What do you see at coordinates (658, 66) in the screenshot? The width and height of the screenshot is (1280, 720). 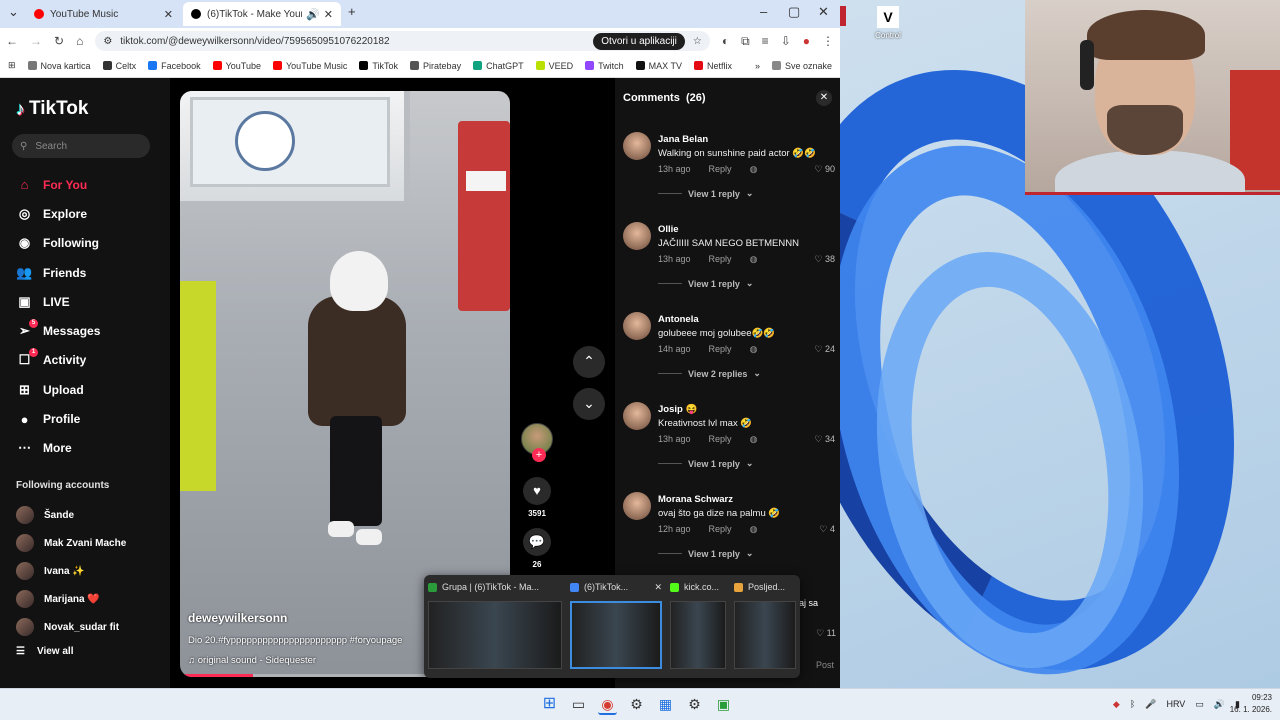 I see `bookmark-item: MAX TV` at bounding box center [658, 66].